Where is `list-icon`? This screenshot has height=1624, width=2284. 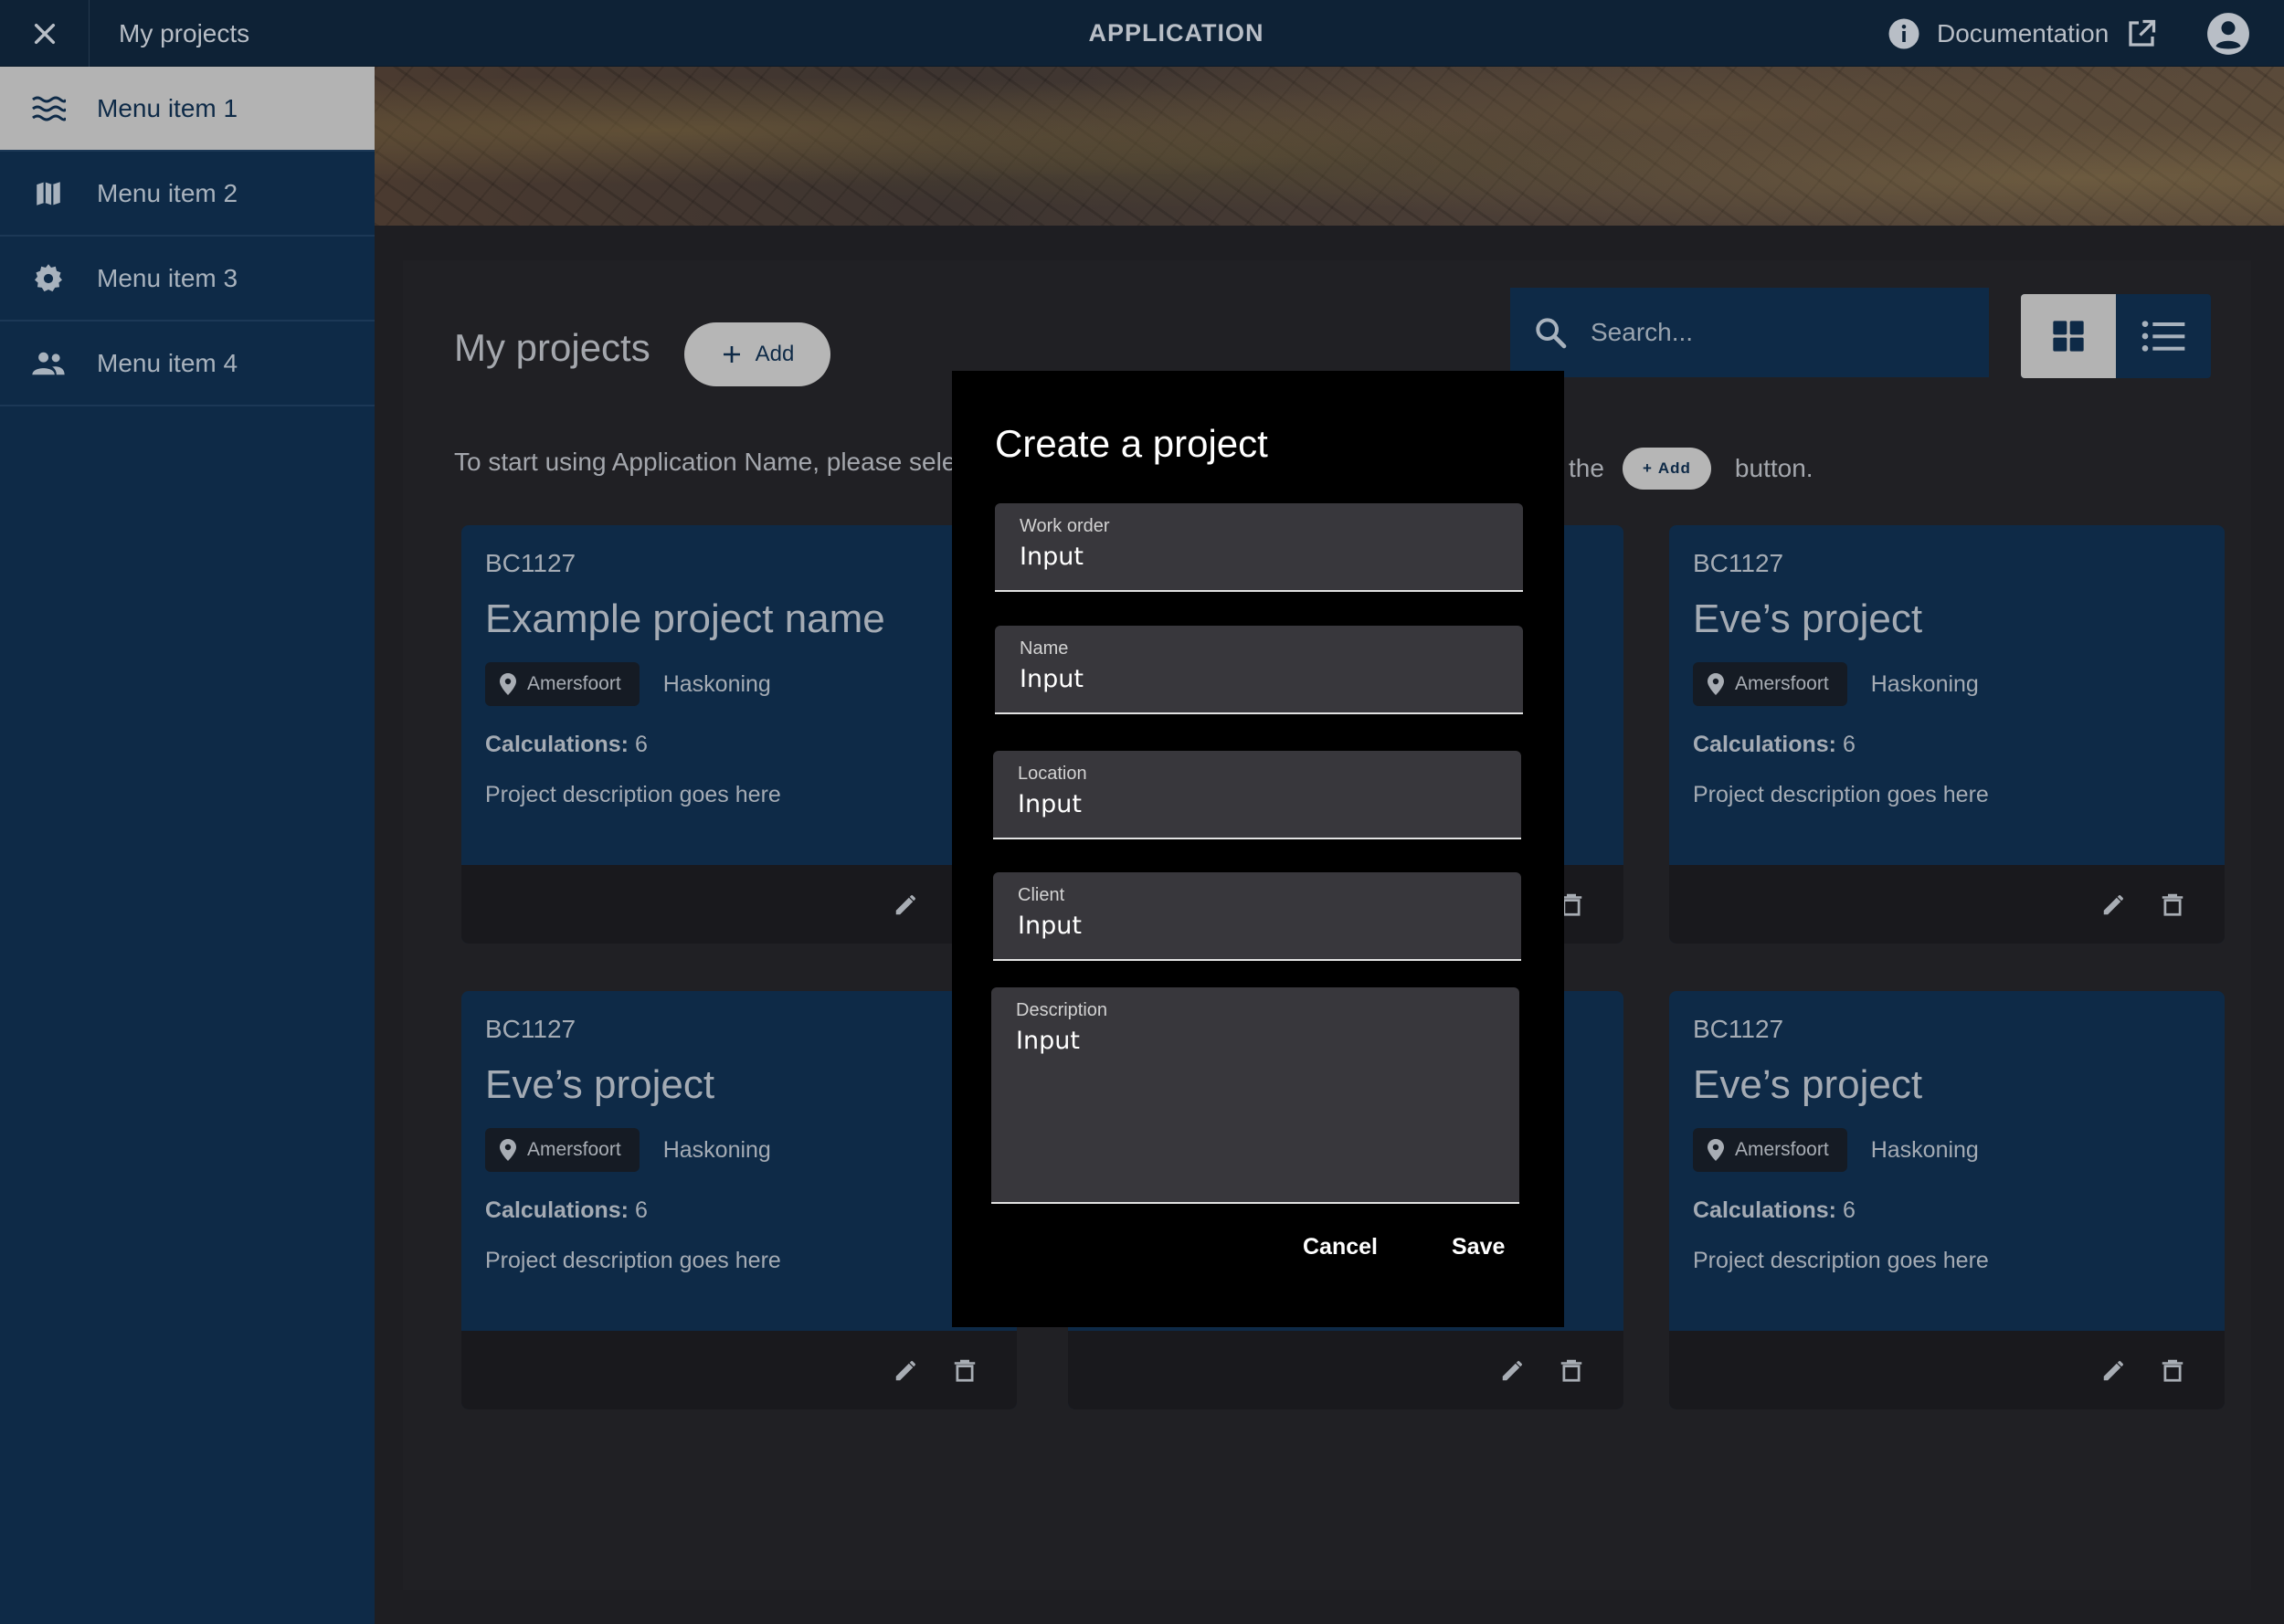 list-icon is located at coordinates (2163, 336).